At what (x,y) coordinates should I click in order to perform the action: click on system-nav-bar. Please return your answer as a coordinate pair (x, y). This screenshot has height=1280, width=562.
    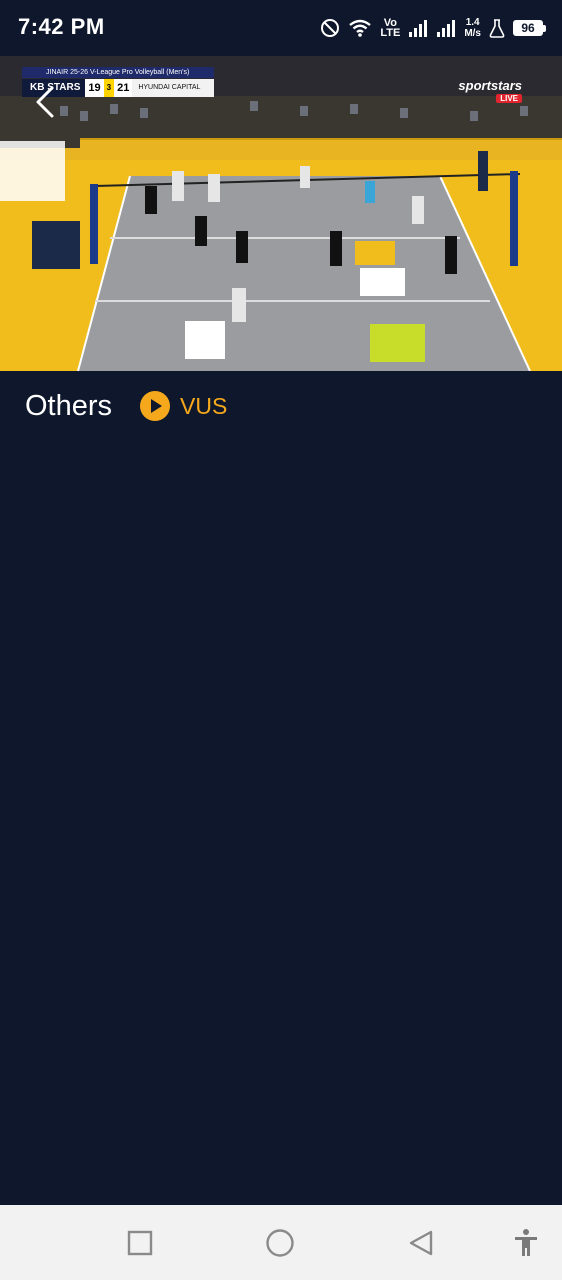
    Looking at the image, I should click on (281, 1242).